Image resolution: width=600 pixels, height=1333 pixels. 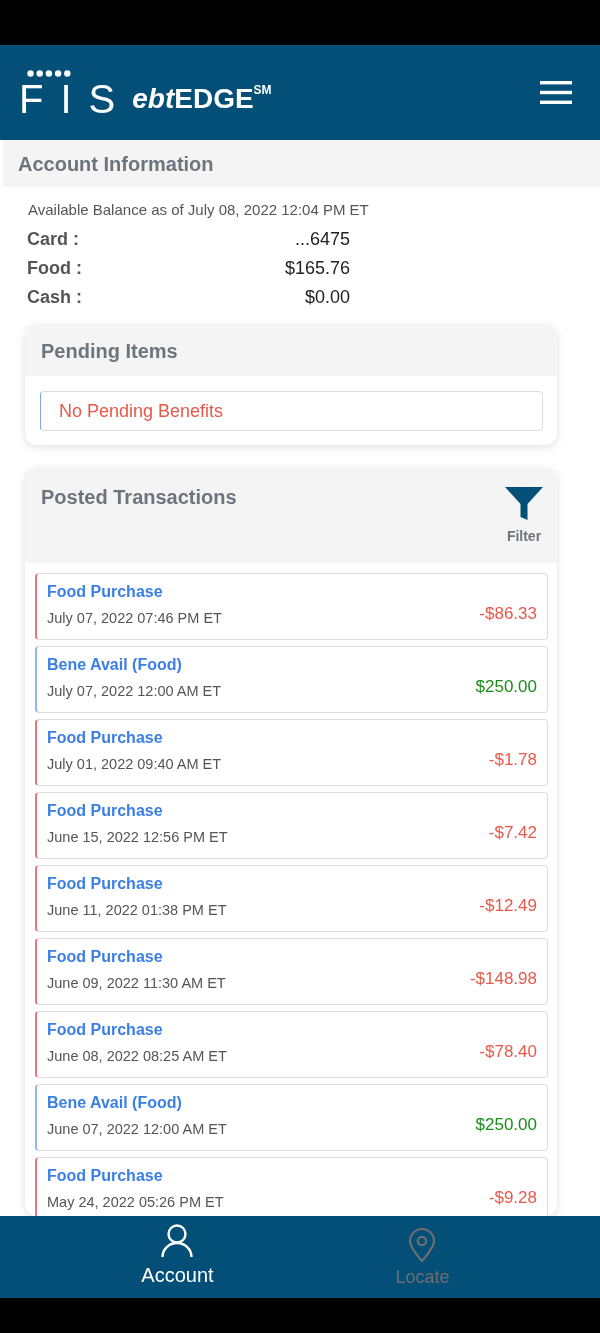 What do you see at coordinates (512, 833) in the screenshot?
I see `transaction-amount: -$7.42` at bounding box center [512, 833].